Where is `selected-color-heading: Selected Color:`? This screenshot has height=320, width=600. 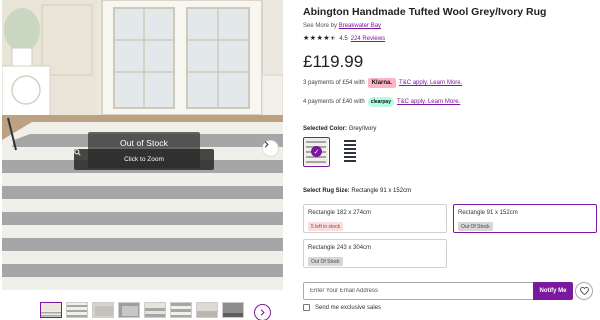
selected-color-heading: Selected Color: is located at coordinates (325, 129).